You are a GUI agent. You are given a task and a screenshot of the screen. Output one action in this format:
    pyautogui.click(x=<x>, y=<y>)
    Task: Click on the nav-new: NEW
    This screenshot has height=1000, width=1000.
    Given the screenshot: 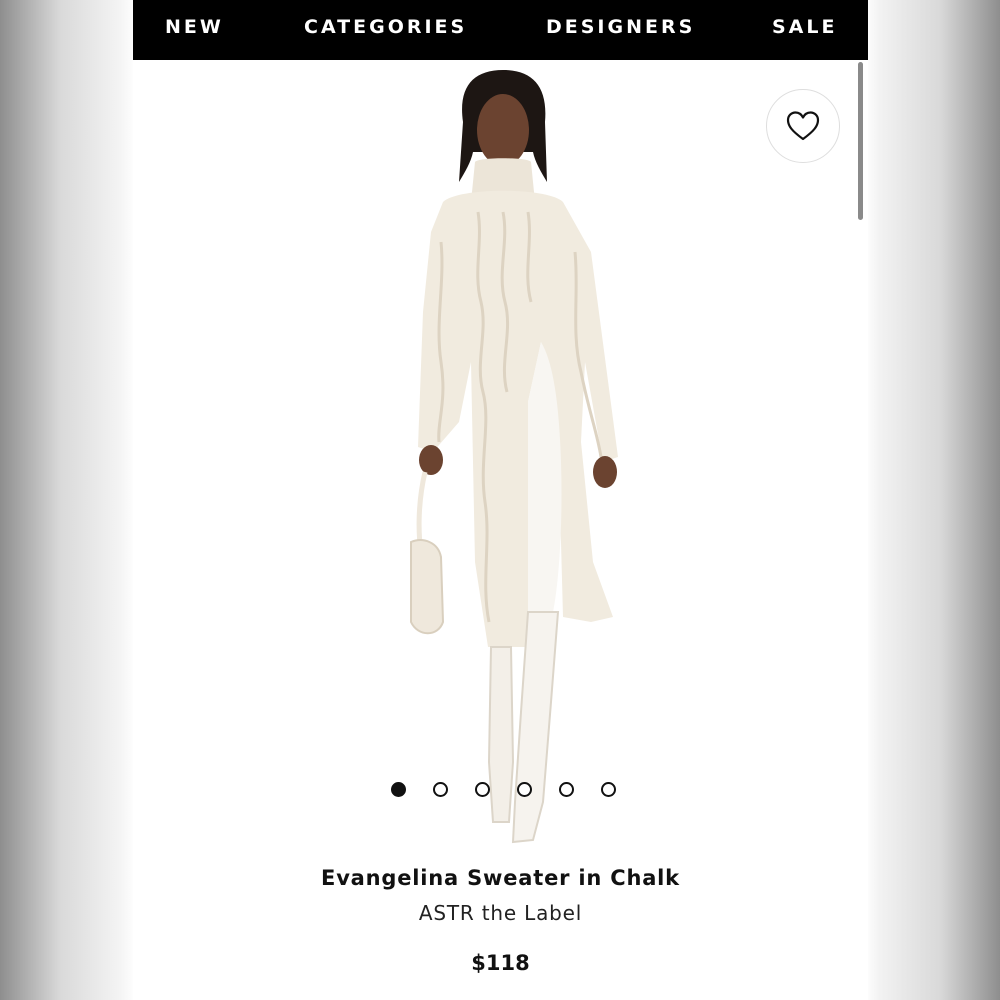 What is the action you would take?
    pyautogui.click(x=194, y=27)
    